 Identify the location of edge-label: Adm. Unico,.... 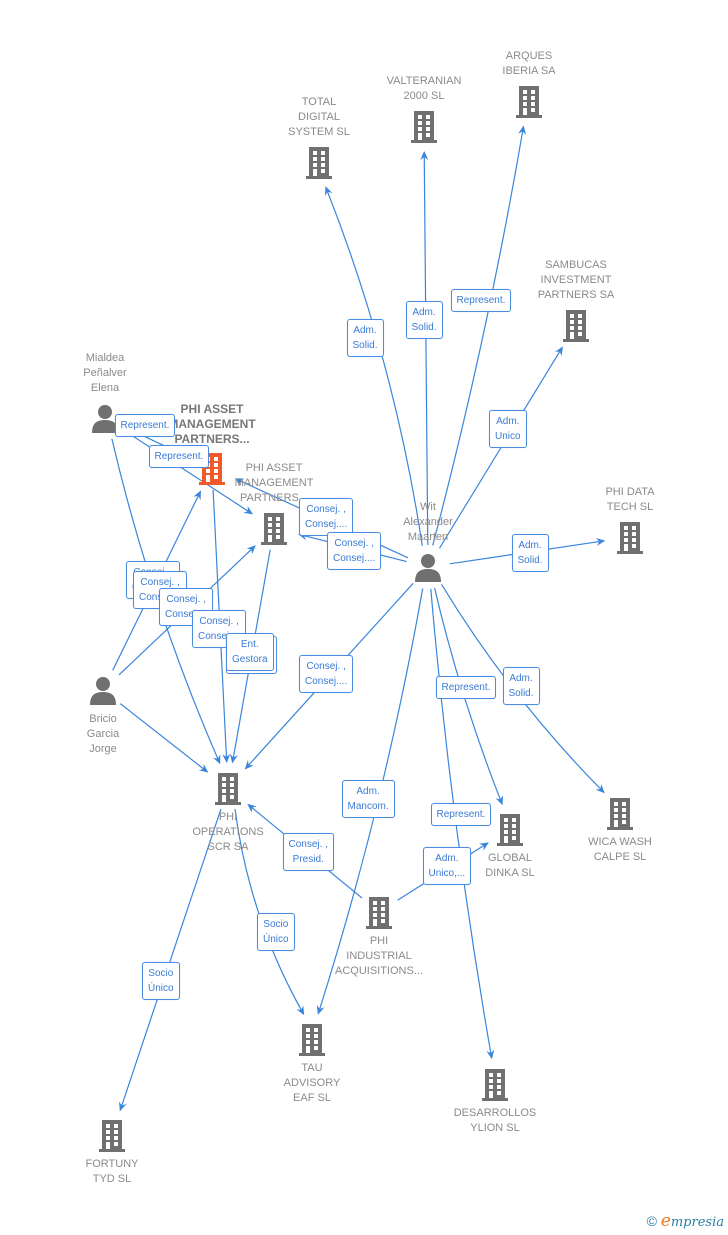
(447, 866).